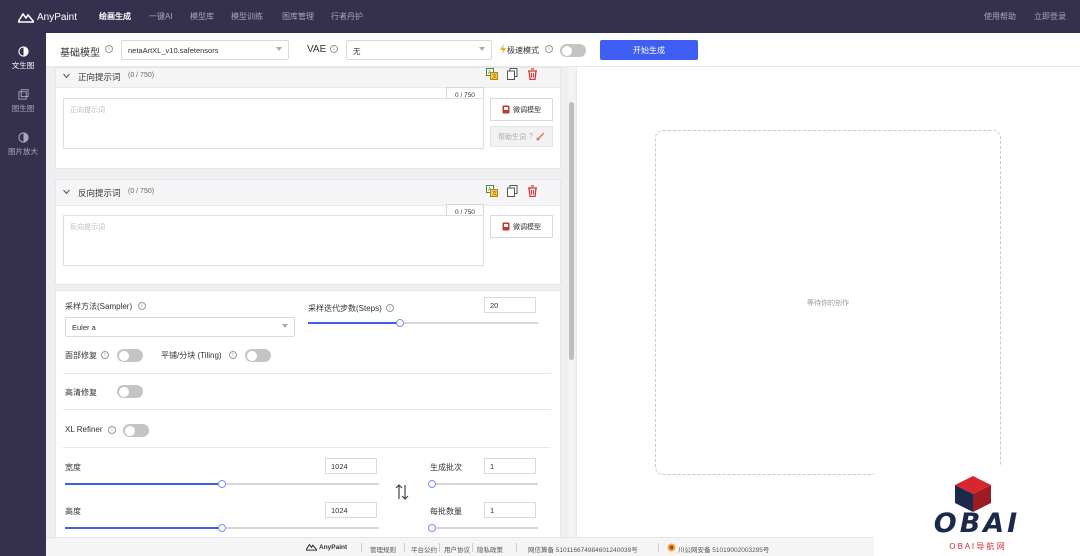  Describe the element at coordinates (583, 549) in the screenshot. I see `footer-icp: 网信算备 510116674984601240039号` at that location.